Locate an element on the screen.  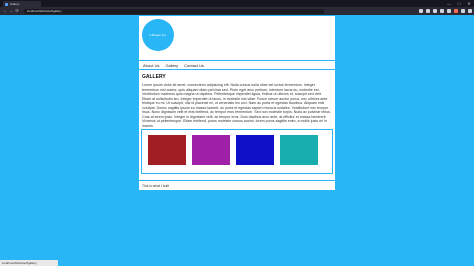
minimize-icon: — is located at coordinates (449, 3).